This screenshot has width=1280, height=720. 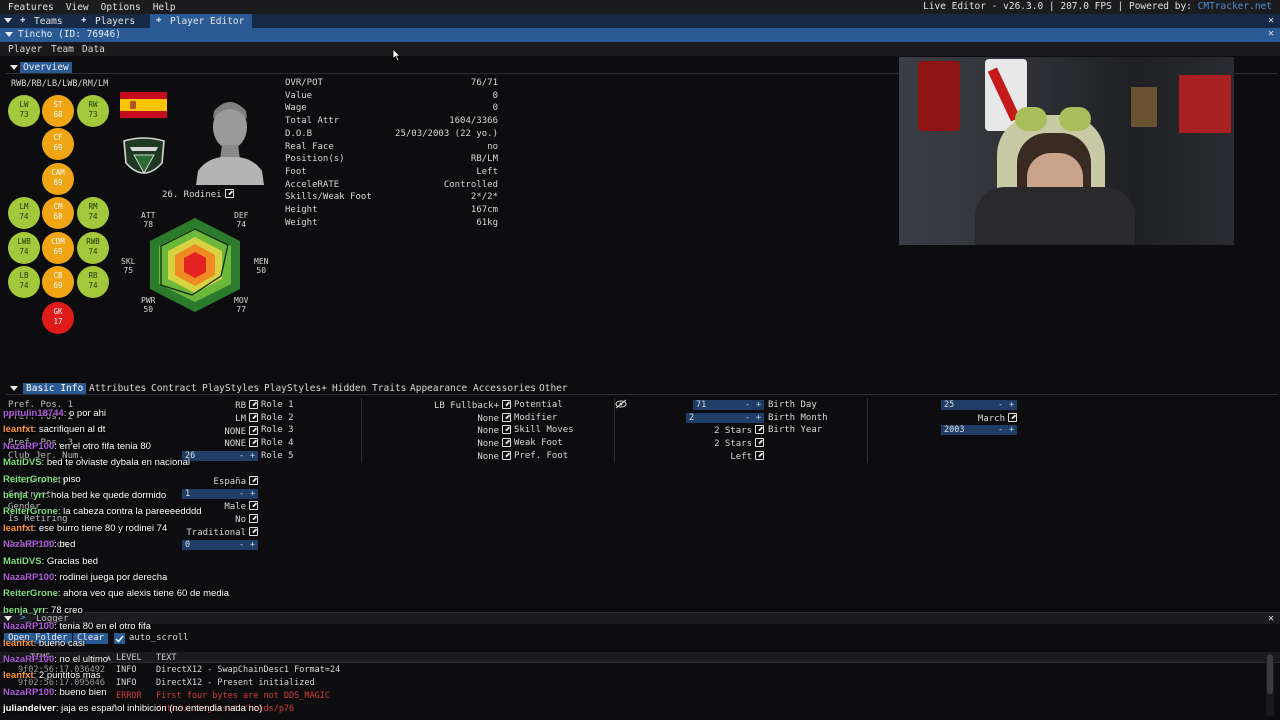 What do you see at coordinates (369, 388) in the screenshot?
I see `tab-hidden-traits: Hidden Traits` at bounding box center [369, 388].